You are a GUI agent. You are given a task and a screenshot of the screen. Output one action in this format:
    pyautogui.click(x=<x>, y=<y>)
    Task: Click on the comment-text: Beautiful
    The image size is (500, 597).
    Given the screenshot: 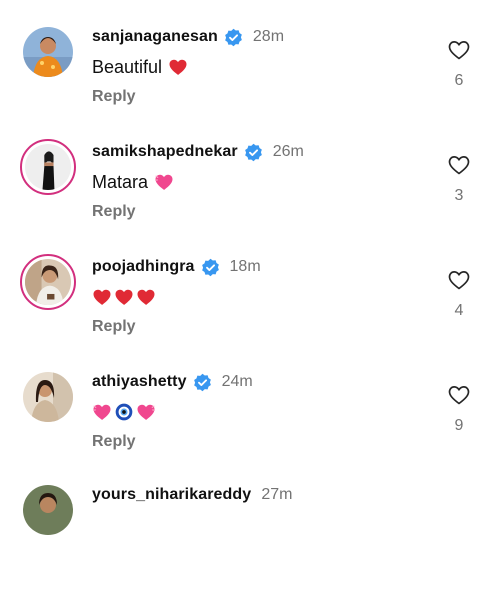 What is the action you would take?
    pyautogui.click(x=140, y=67)
    